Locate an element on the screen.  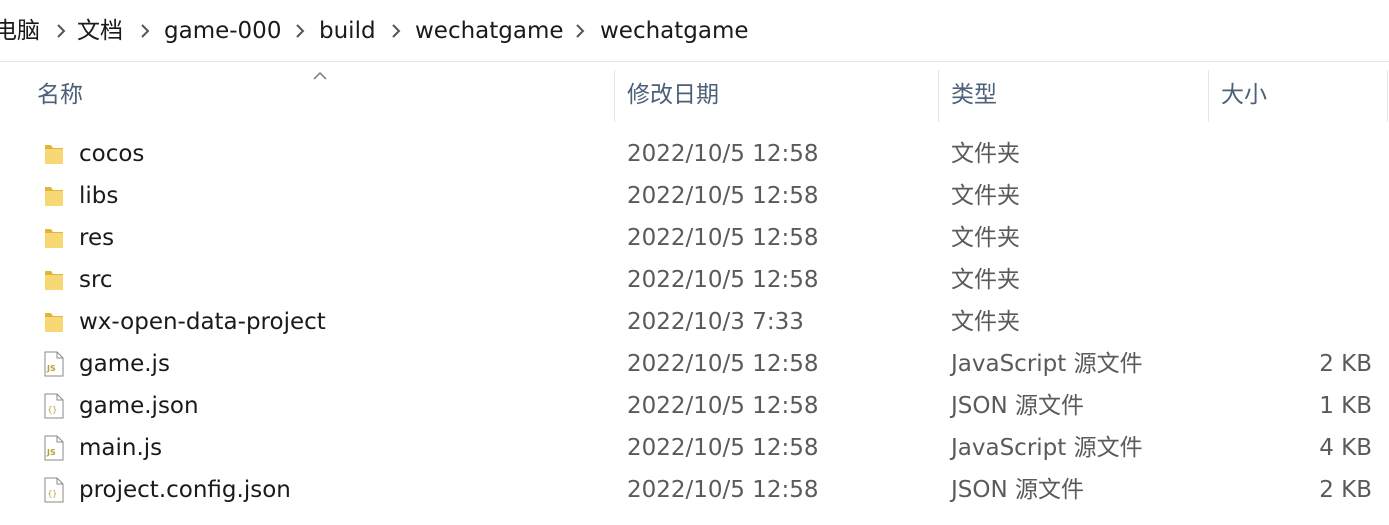
file-name: wx-open-data-project is located at coordinates (202, 322).